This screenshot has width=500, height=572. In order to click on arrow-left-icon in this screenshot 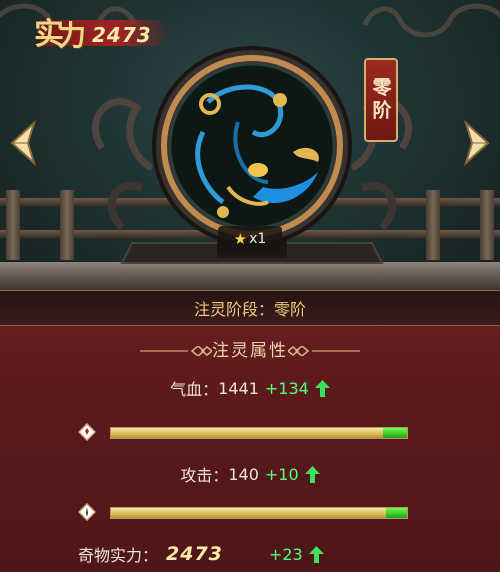, I will do `click(24, 143)`.